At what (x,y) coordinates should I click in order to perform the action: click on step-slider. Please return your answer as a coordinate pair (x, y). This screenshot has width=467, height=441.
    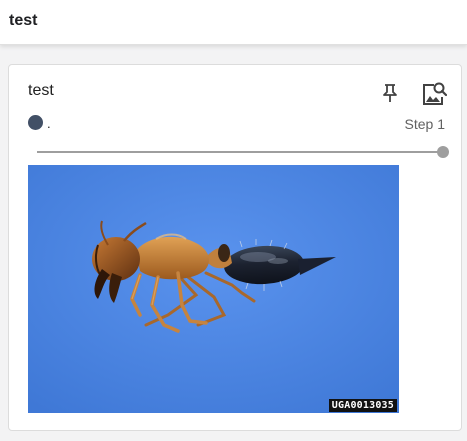
    Looking at the image, I should click on (243, 152).